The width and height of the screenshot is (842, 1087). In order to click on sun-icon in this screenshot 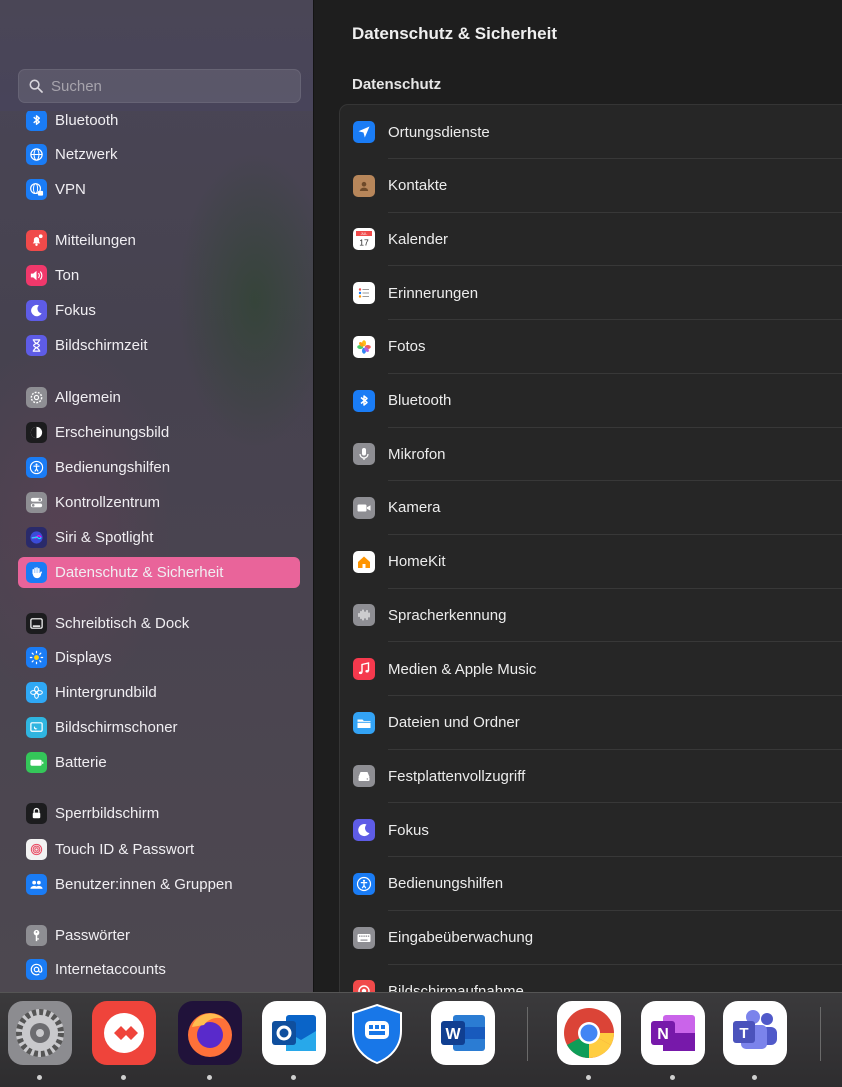, I will do `click(36, 657)`.